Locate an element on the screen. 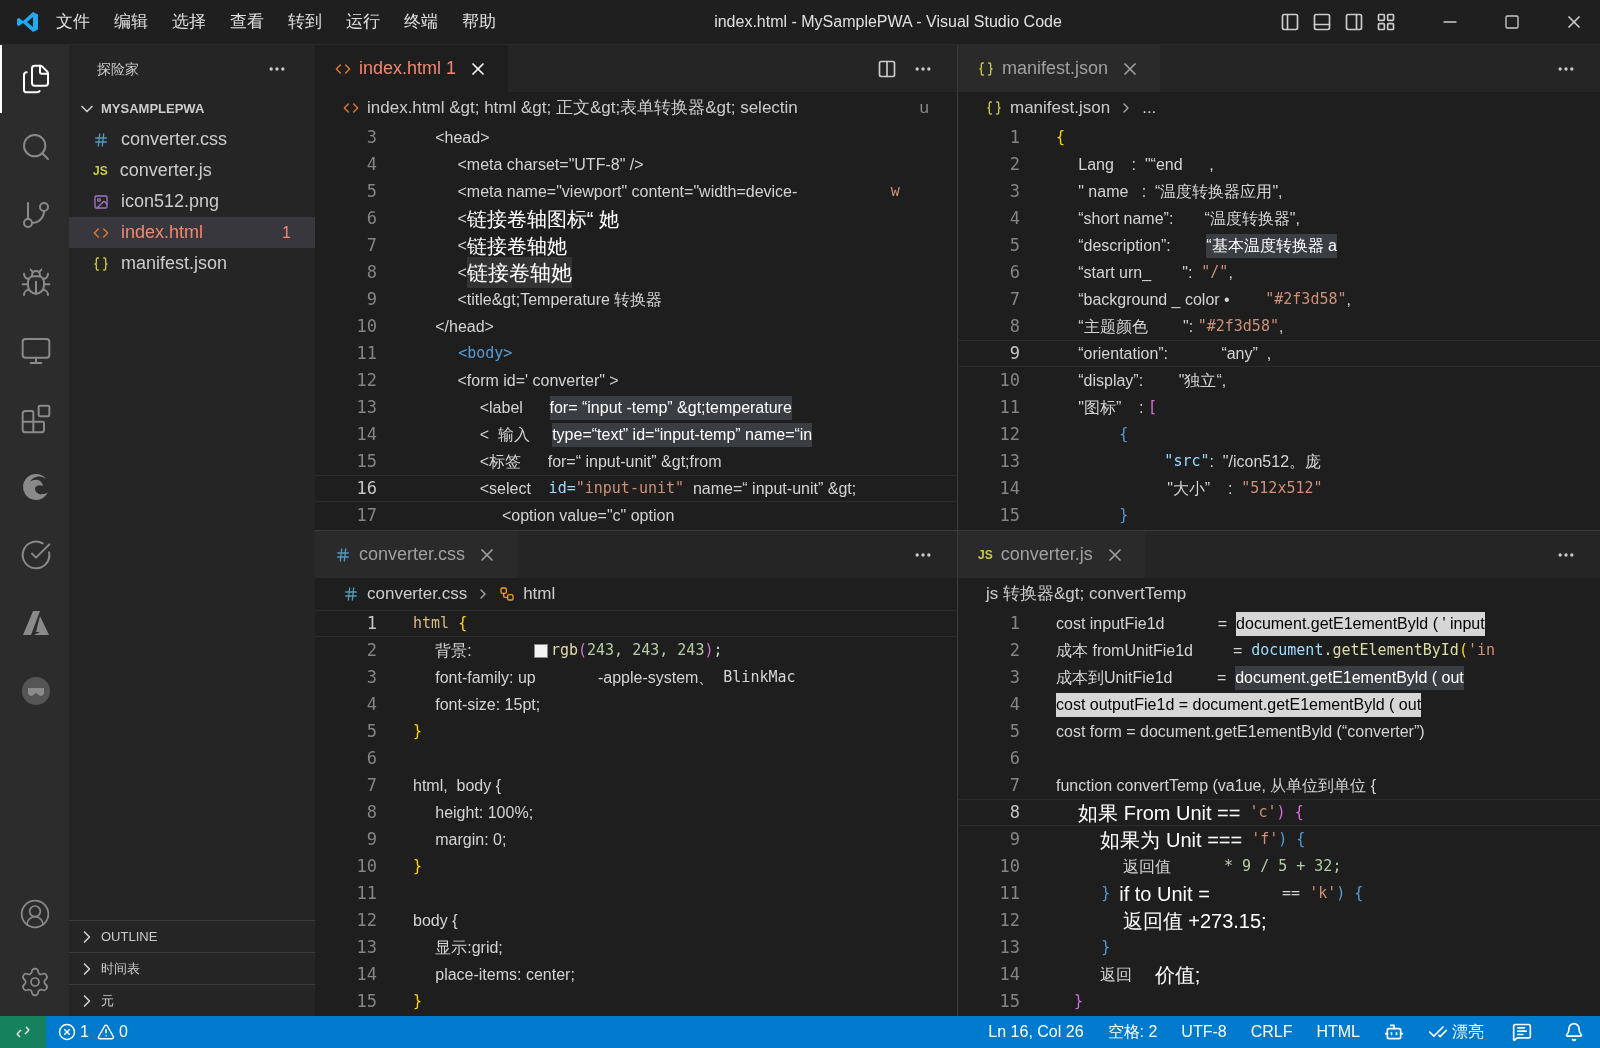 The width and height of the screenshot is (1600, 1048). toggle-panel-icon is located at coordinates (1322, 22).